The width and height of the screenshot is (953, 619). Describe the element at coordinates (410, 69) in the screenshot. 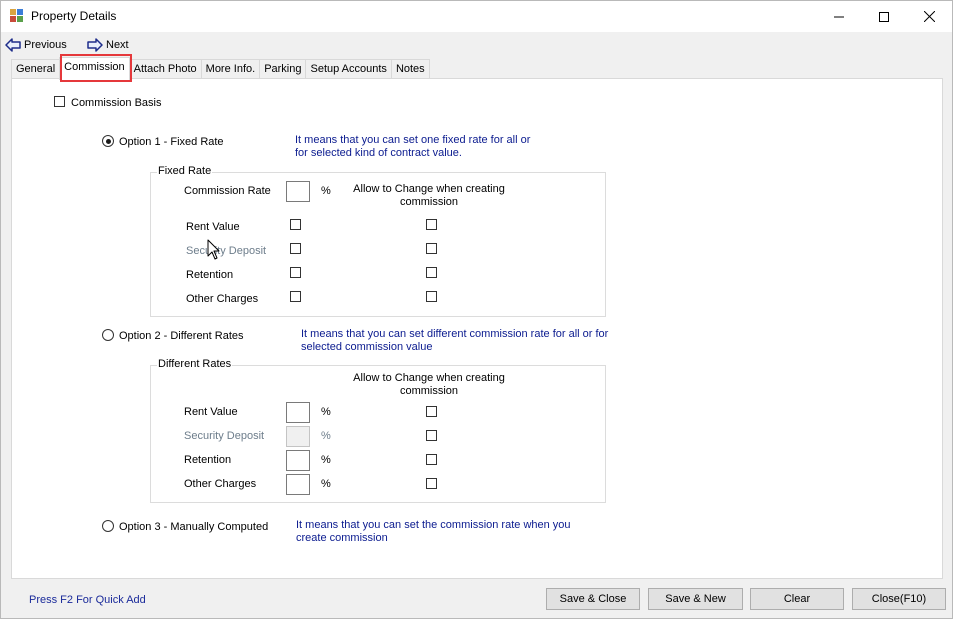

I see `tab-notes: Notes` at that location.